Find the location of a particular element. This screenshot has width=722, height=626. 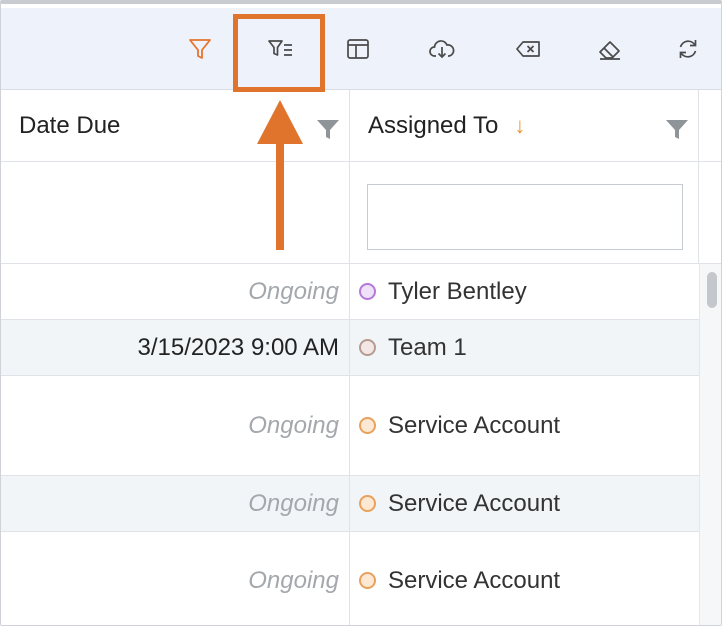

eraser-button is located at coordinates (610, 49).